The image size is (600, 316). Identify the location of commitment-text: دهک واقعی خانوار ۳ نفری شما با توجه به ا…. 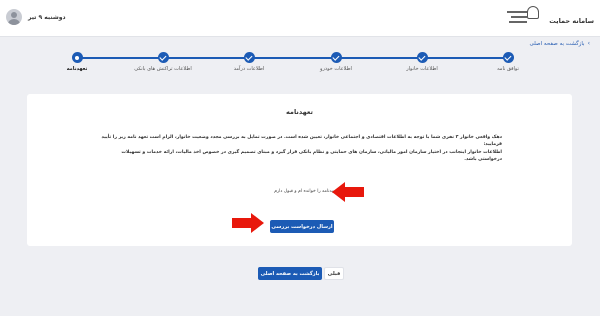
(299, 148).